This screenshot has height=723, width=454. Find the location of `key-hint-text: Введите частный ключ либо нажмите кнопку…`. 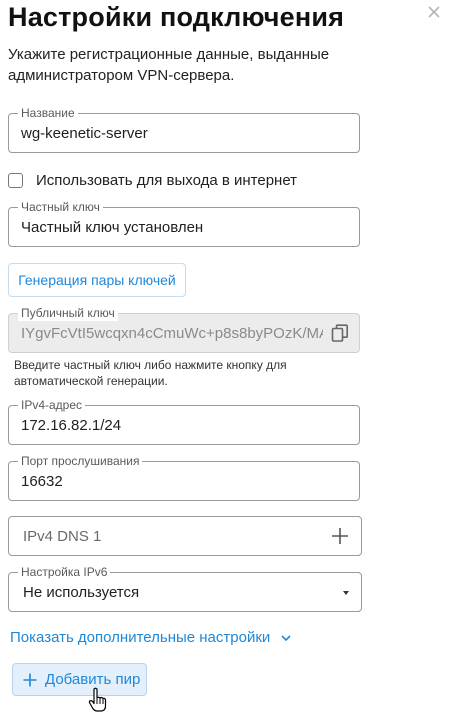

key-hint-text: Введите частный ключ либо нажмите кнопку… is located at coordinates (150, 373).